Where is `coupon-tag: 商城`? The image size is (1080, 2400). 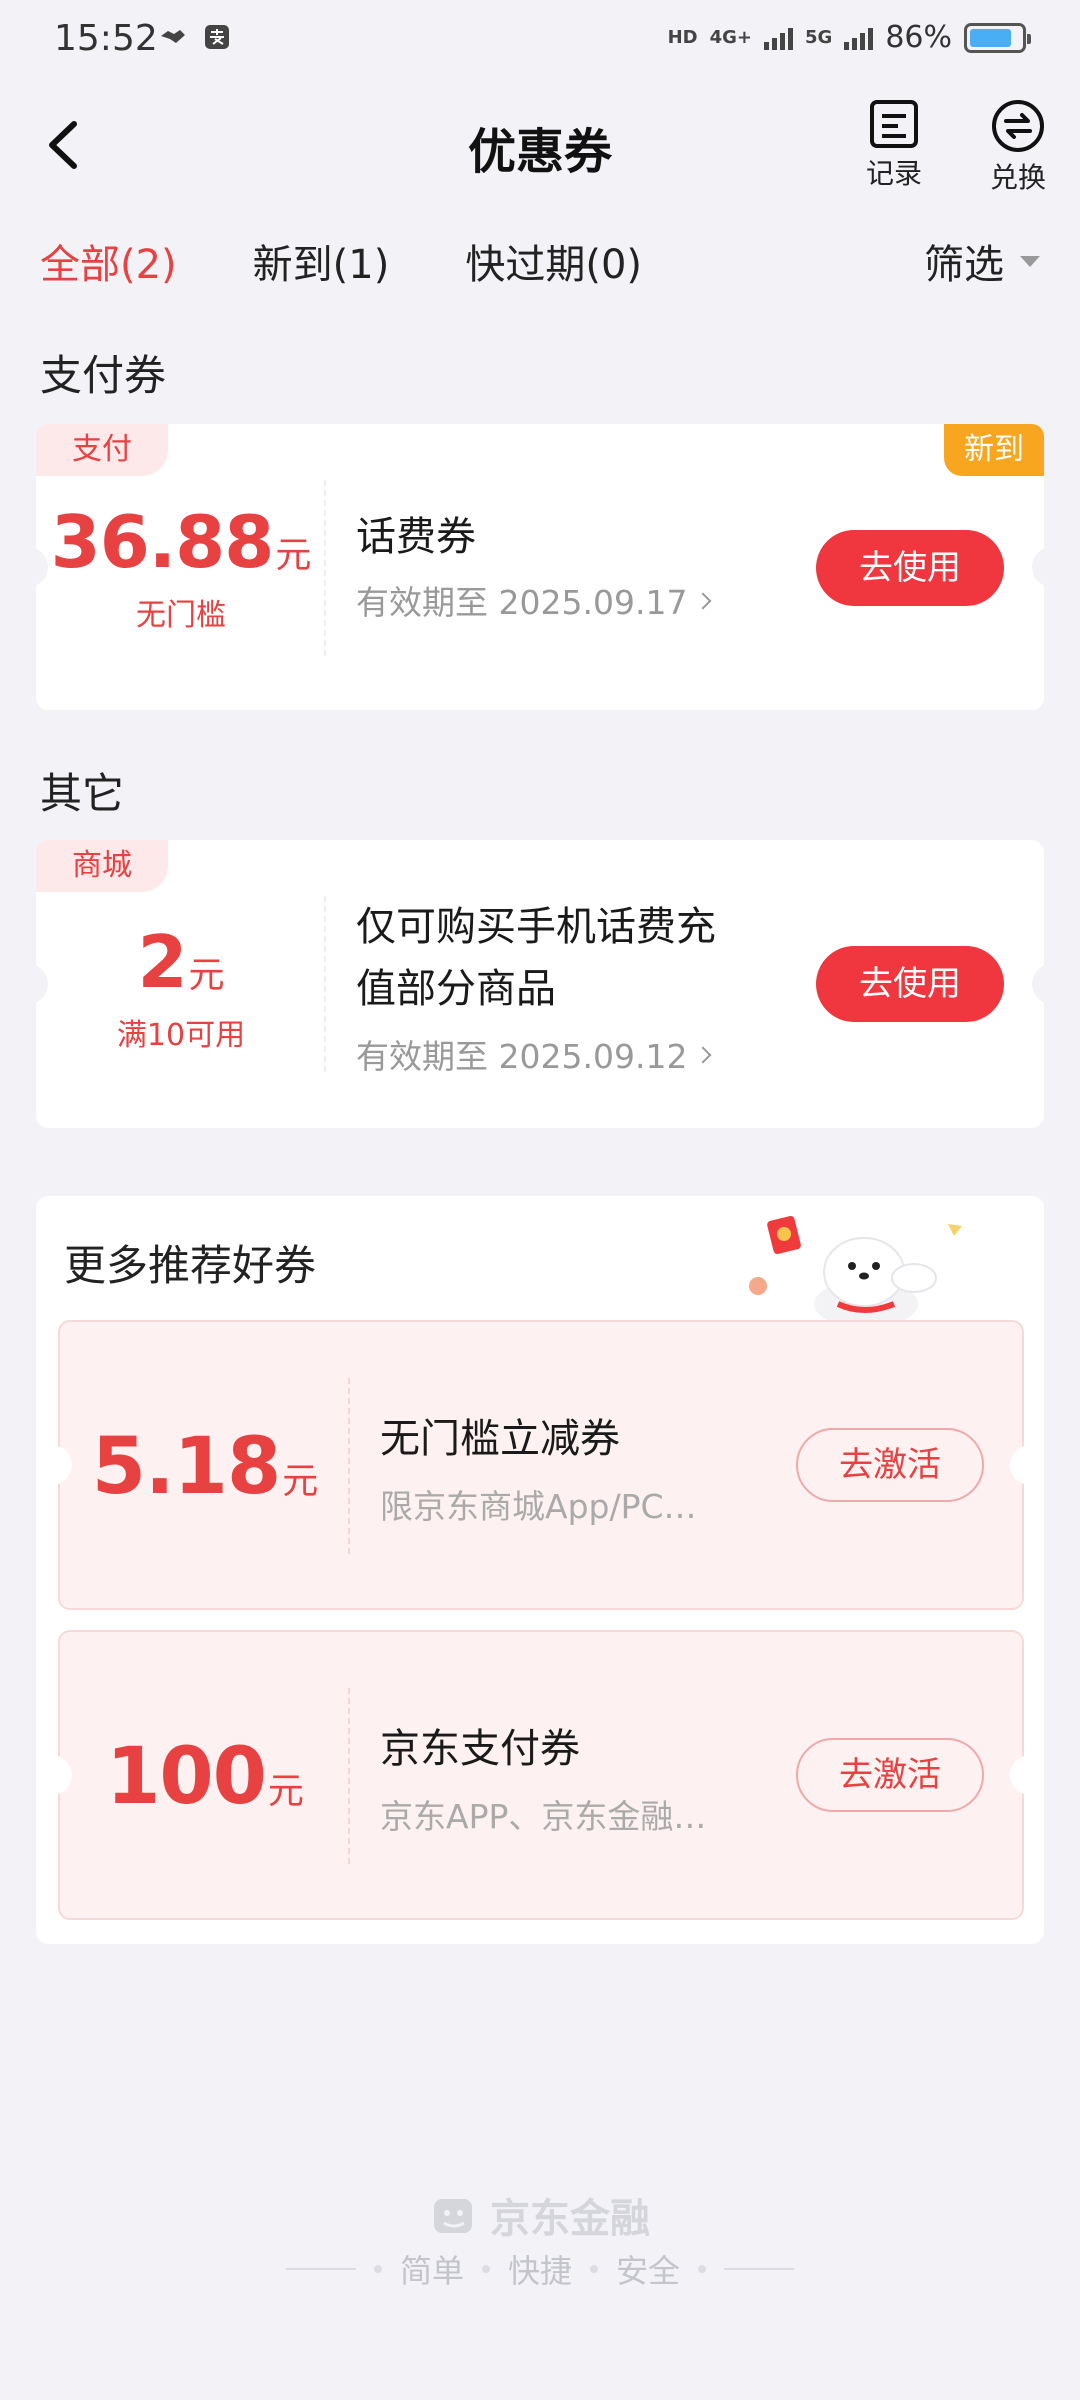
coupon-tag: 商城 is located at coordinates (102, 866).